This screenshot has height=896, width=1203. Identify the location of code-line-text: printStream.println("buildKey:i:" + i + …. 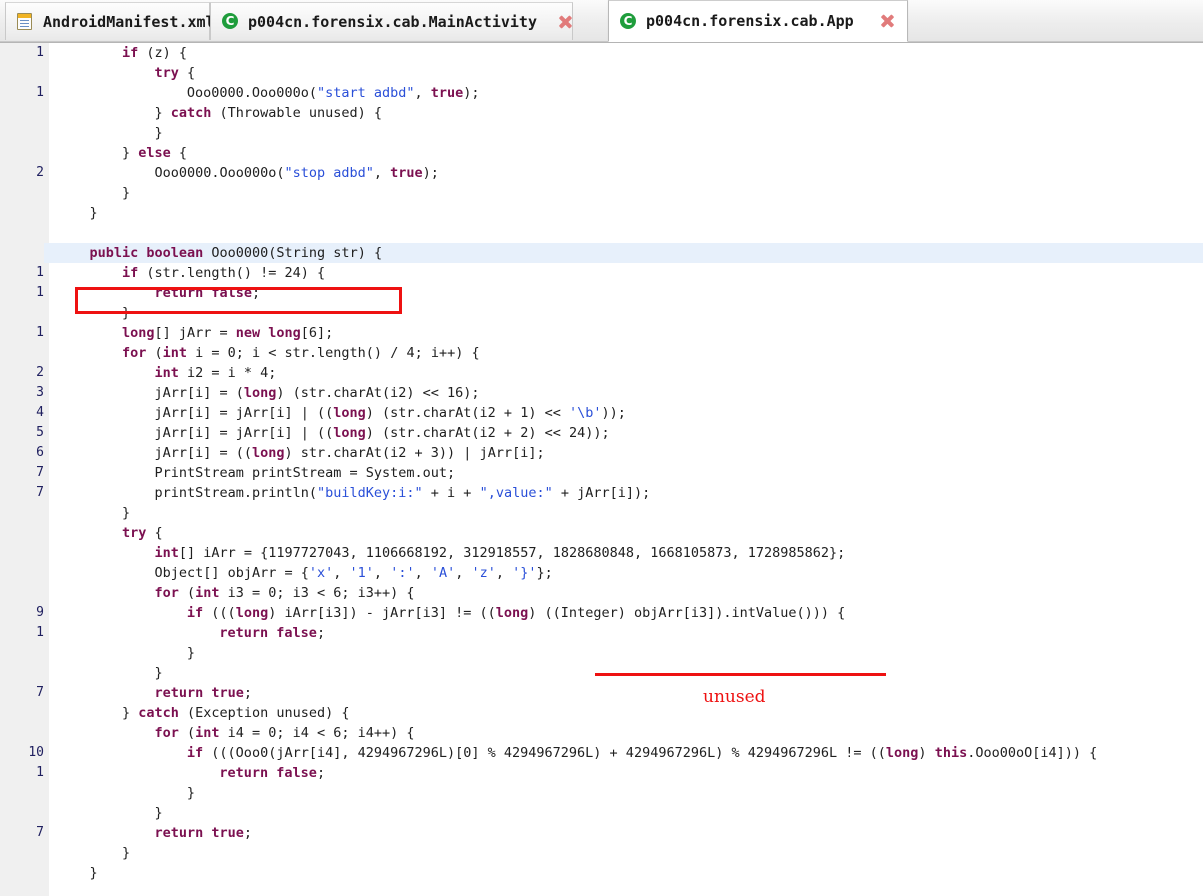
(402, 493).